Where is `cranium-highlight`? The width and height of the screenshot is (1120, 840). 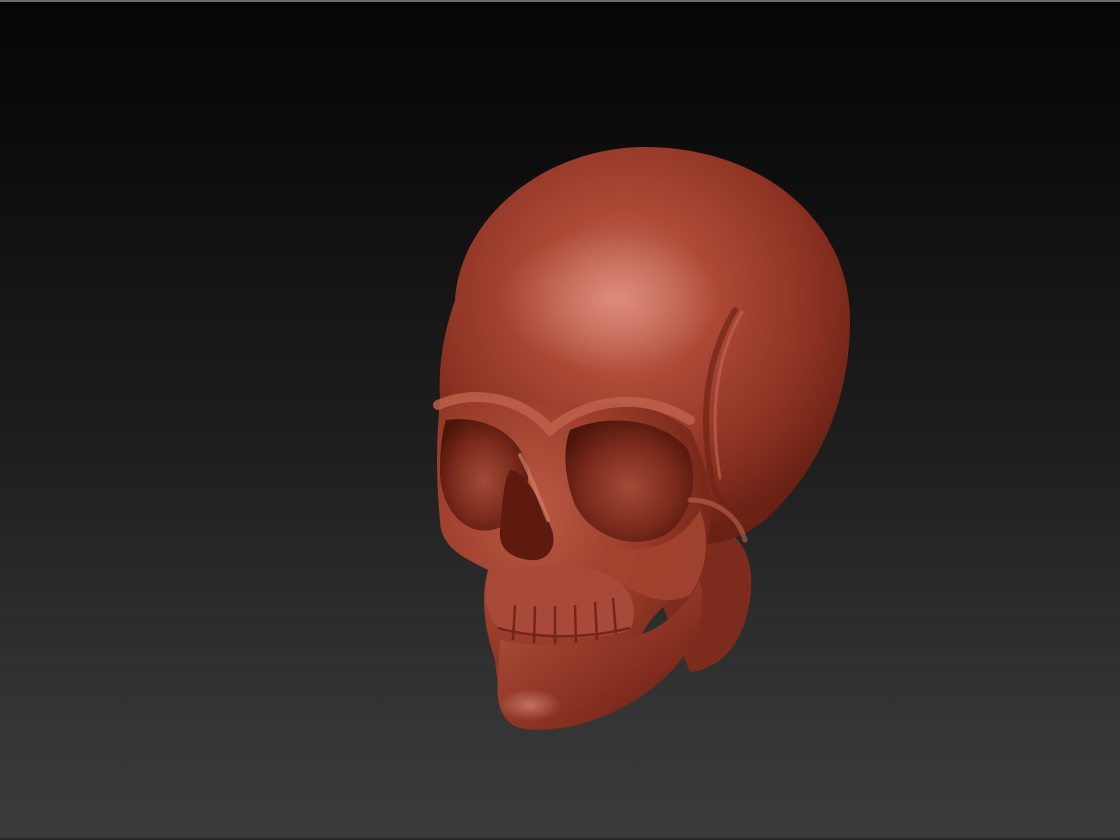
cranium-highlight is located at coordinates (610, 300).